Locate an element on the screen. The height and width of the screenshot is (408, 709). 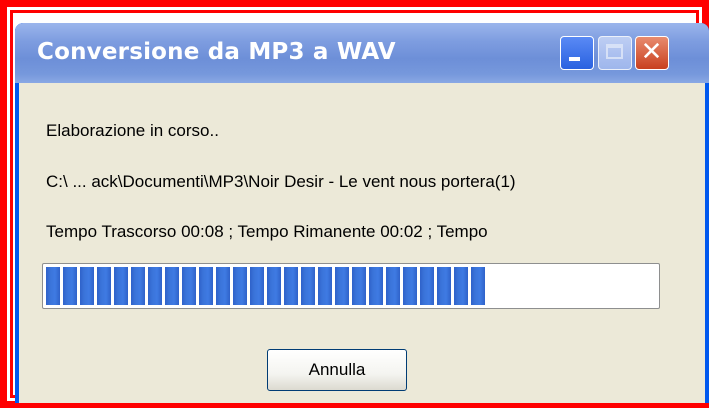
maximize-icon is located at coordinates (614, 51).